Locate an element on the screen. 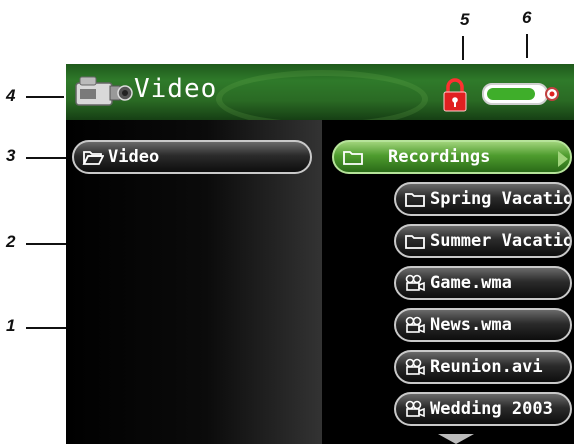 This screenshot has width=574, height=444. callout-5-line is located at coordinates (463, 48).